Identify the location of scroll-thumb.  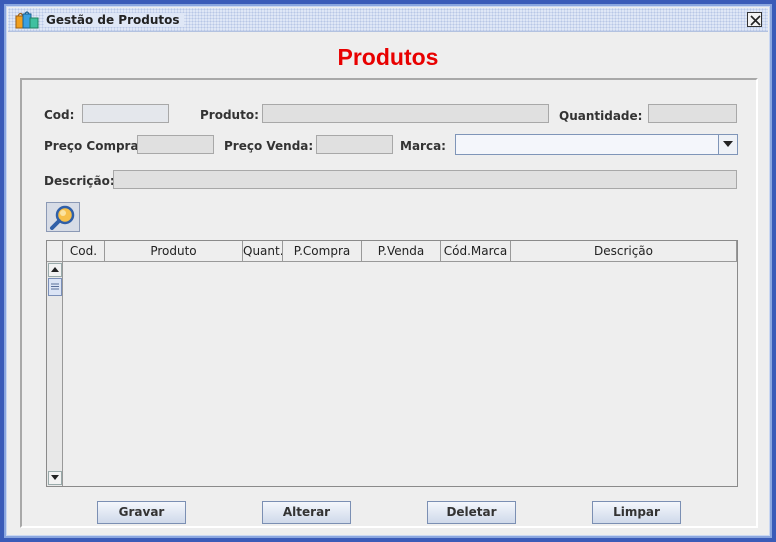
(55, 287).